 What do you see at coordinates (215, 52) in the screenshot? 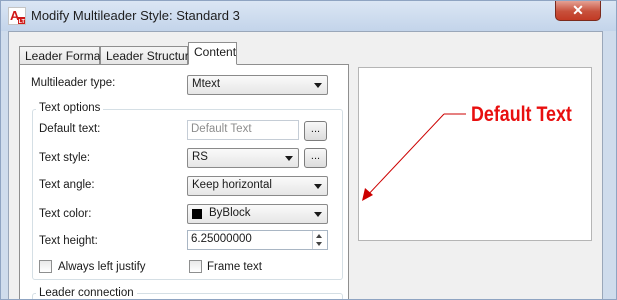
I see `tab-label: Content` at bounding box center [215, 52].